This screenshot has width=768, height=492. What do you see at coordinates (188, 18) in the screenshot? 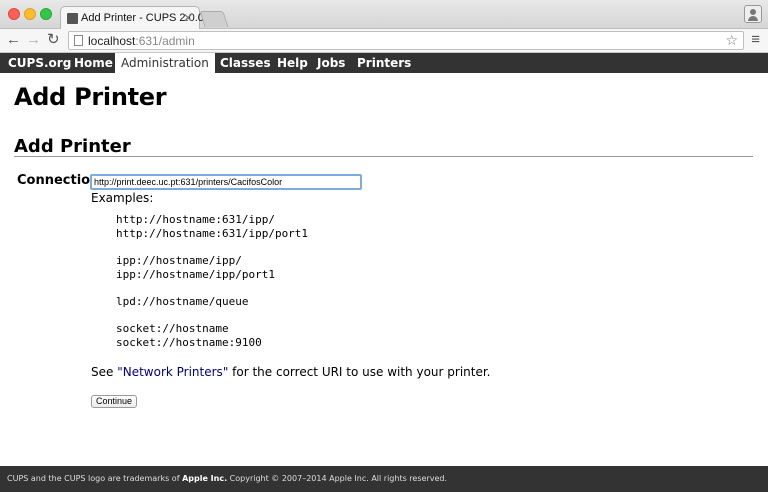
I see `tab-close-icon: ✕` at bounding box center [188, 18].